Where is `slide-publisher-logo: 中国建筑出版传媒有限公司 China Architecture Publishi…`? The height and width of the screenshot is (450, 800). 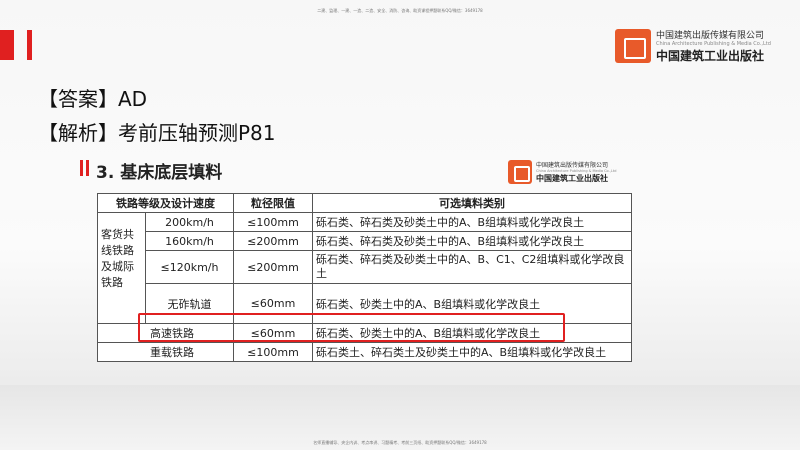
slide-publisher-logo: 中国建筑出版传媒有限公司 China Architecture Publishi… is located at coordinates (562, 172).